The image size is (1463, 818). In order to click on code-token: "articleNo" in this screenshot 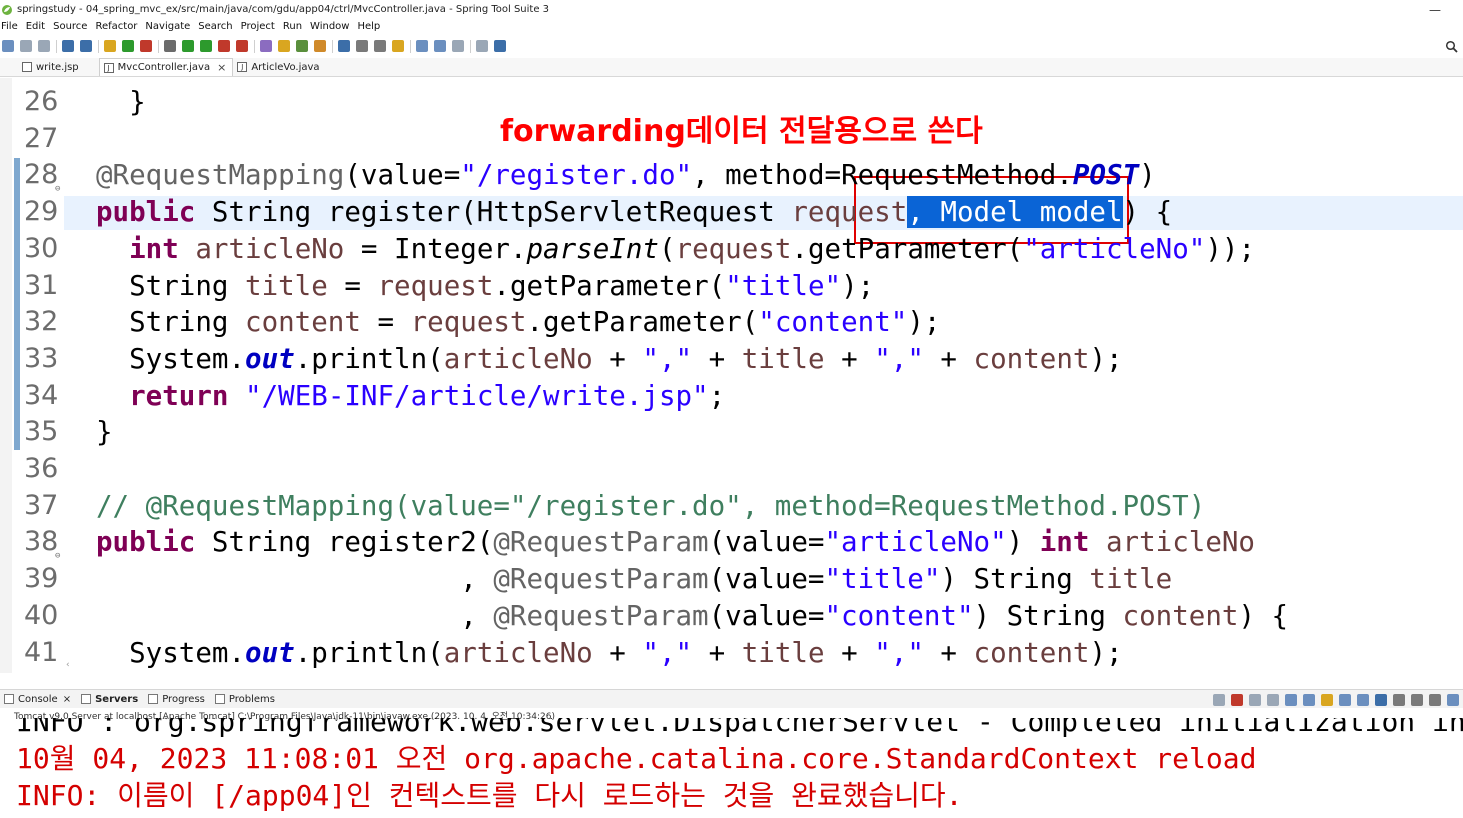, I will do `click(915, 542)`.